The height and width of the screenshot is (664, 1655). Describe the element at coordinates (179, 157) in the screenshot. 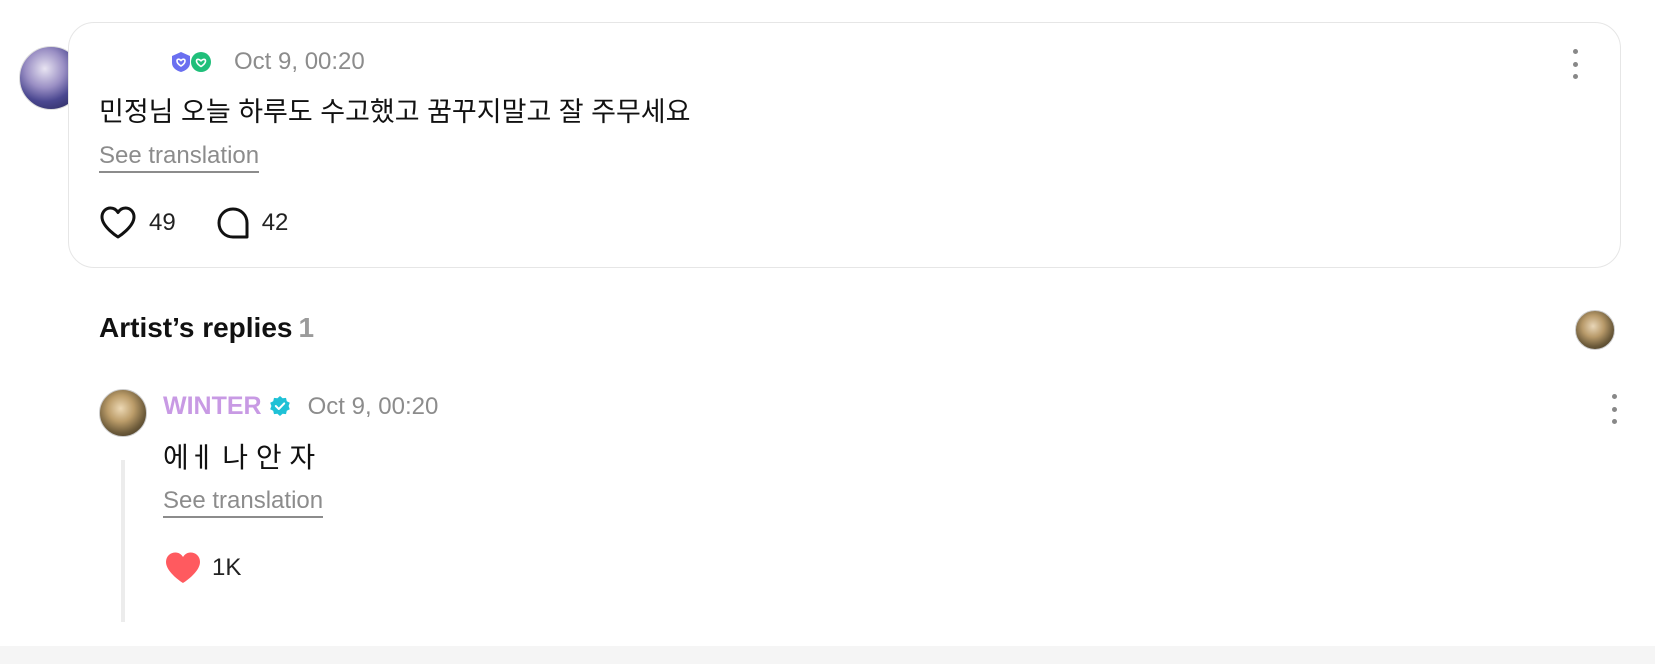

I see `post-see-translation-link: See translation` at that location.